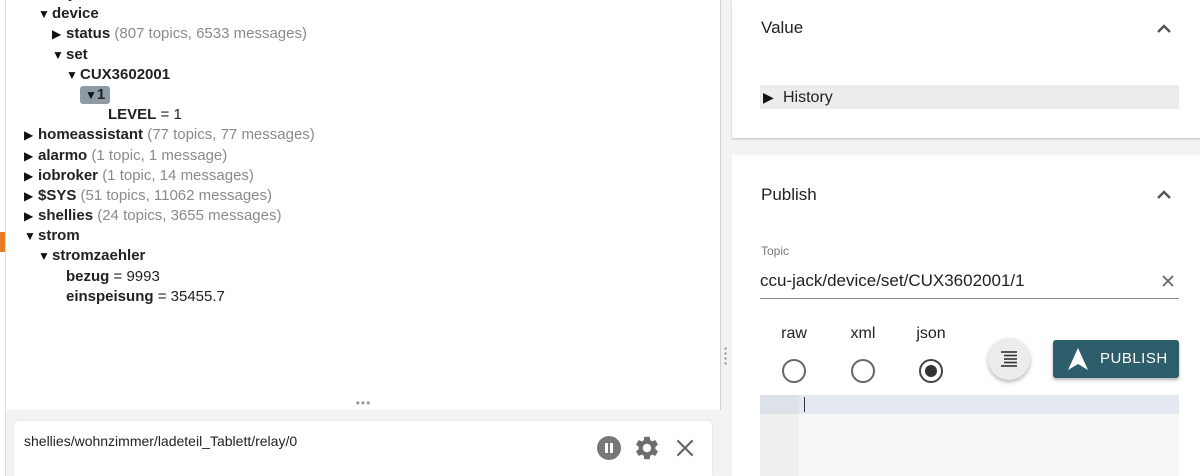  I want to click on tree-node-name: bezug, so click(88, 276).